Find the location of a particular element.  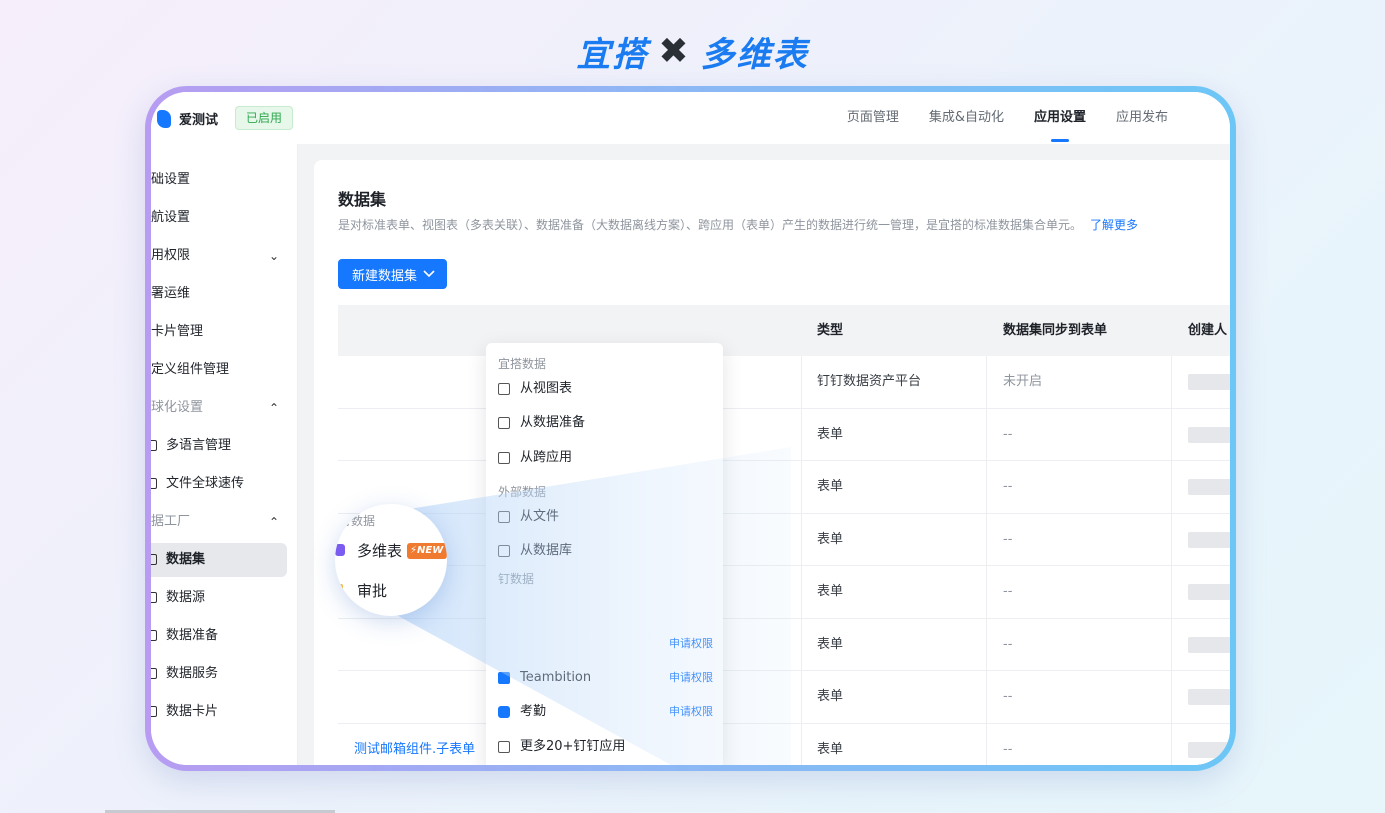

top-bar: 爱测试 已启用 页面管理 集成&自动化 应用设置 应用发布 is located at coordinates (690, 118).